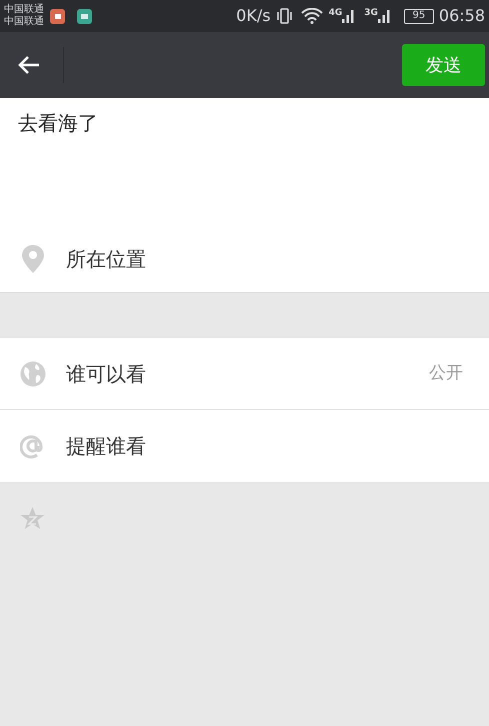 Image resolution: width=489 pixels, height=726 pixels. Describe the element at coordinates (335, 13) in the screenshot. I see `network-type: 4G` at that location.